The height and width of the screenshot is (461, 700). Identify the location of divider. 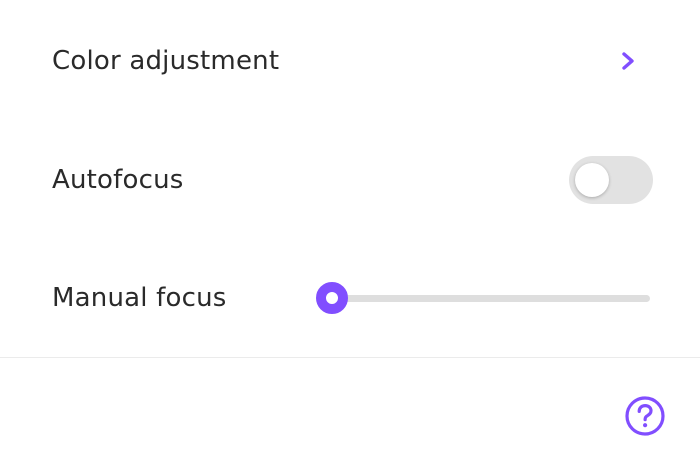
(350, 357).